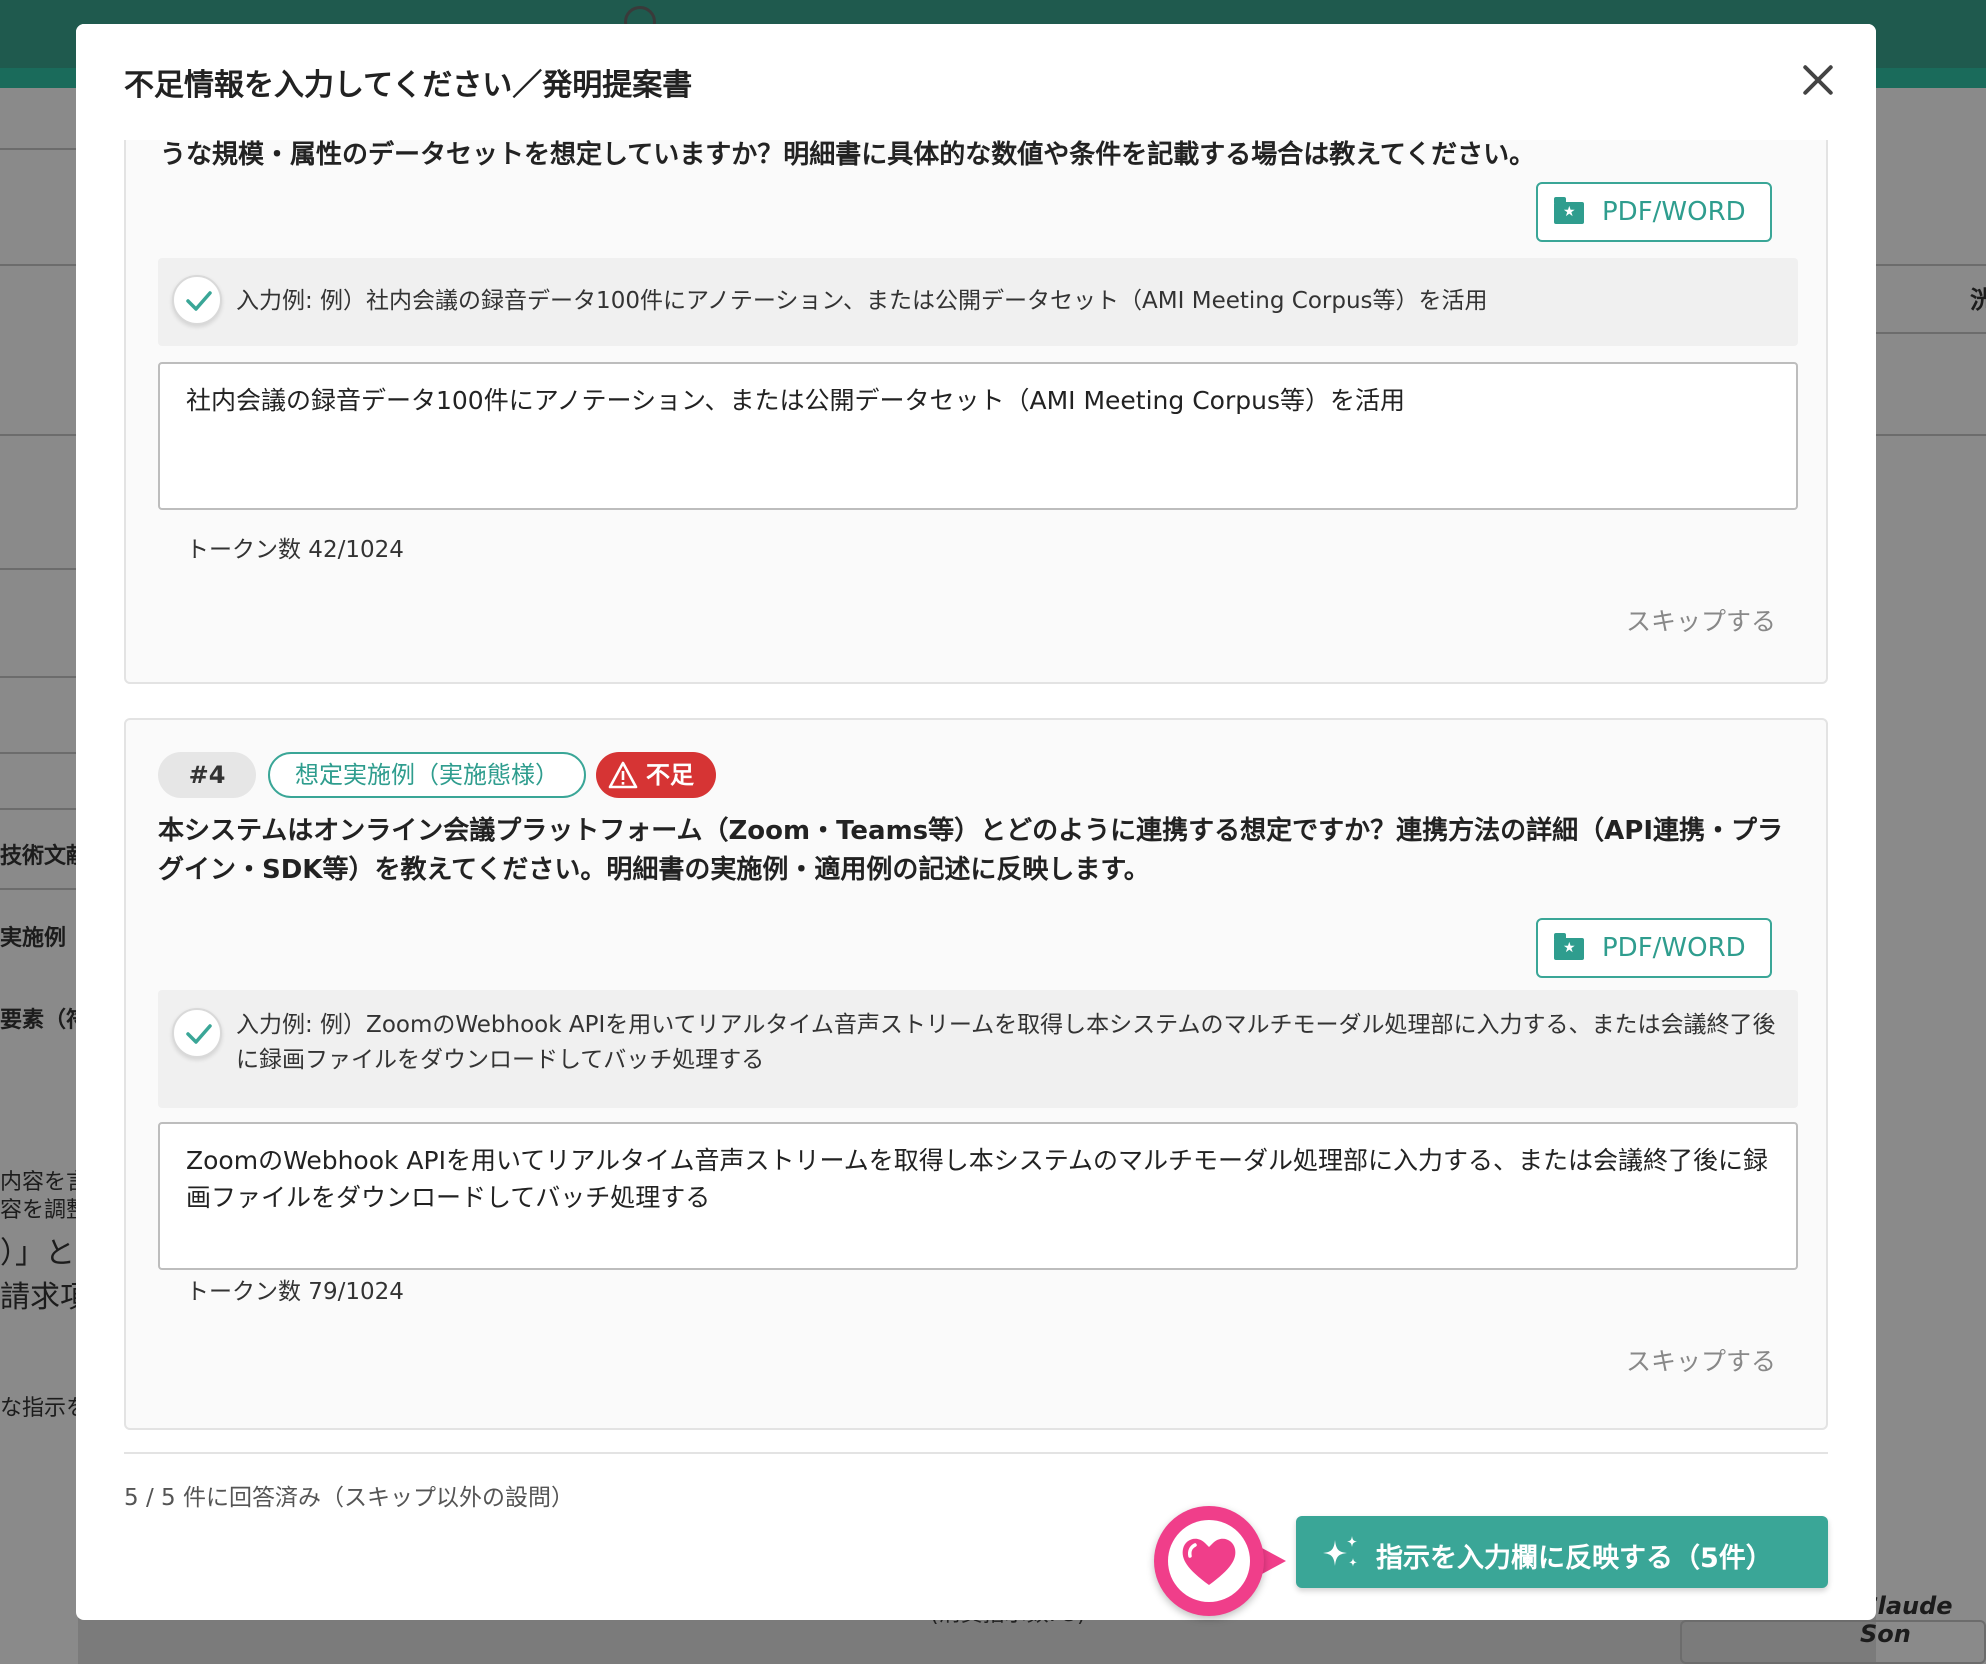 This screenshot has width=1986, height=1664. What do you see at coordinates (1906, 1620) in the screenshot?
I see `background-text: Claude Son` at bounding box center [1906, 1620].